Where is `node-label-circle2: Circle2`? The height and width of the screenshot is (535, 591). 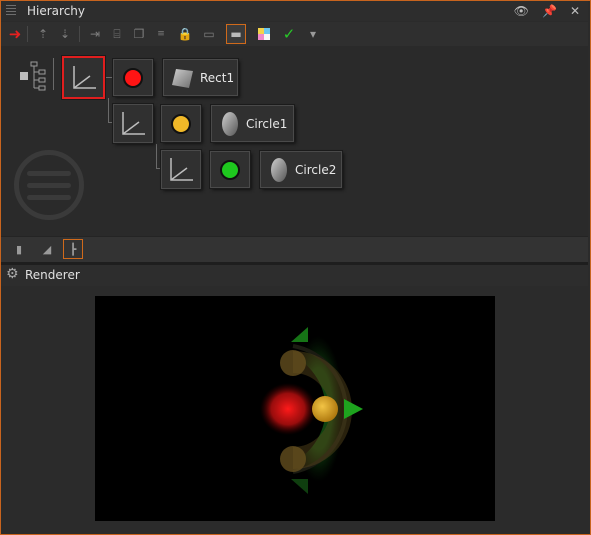 node-label-circle2: Circle2 is located at coordinates (316, 169).